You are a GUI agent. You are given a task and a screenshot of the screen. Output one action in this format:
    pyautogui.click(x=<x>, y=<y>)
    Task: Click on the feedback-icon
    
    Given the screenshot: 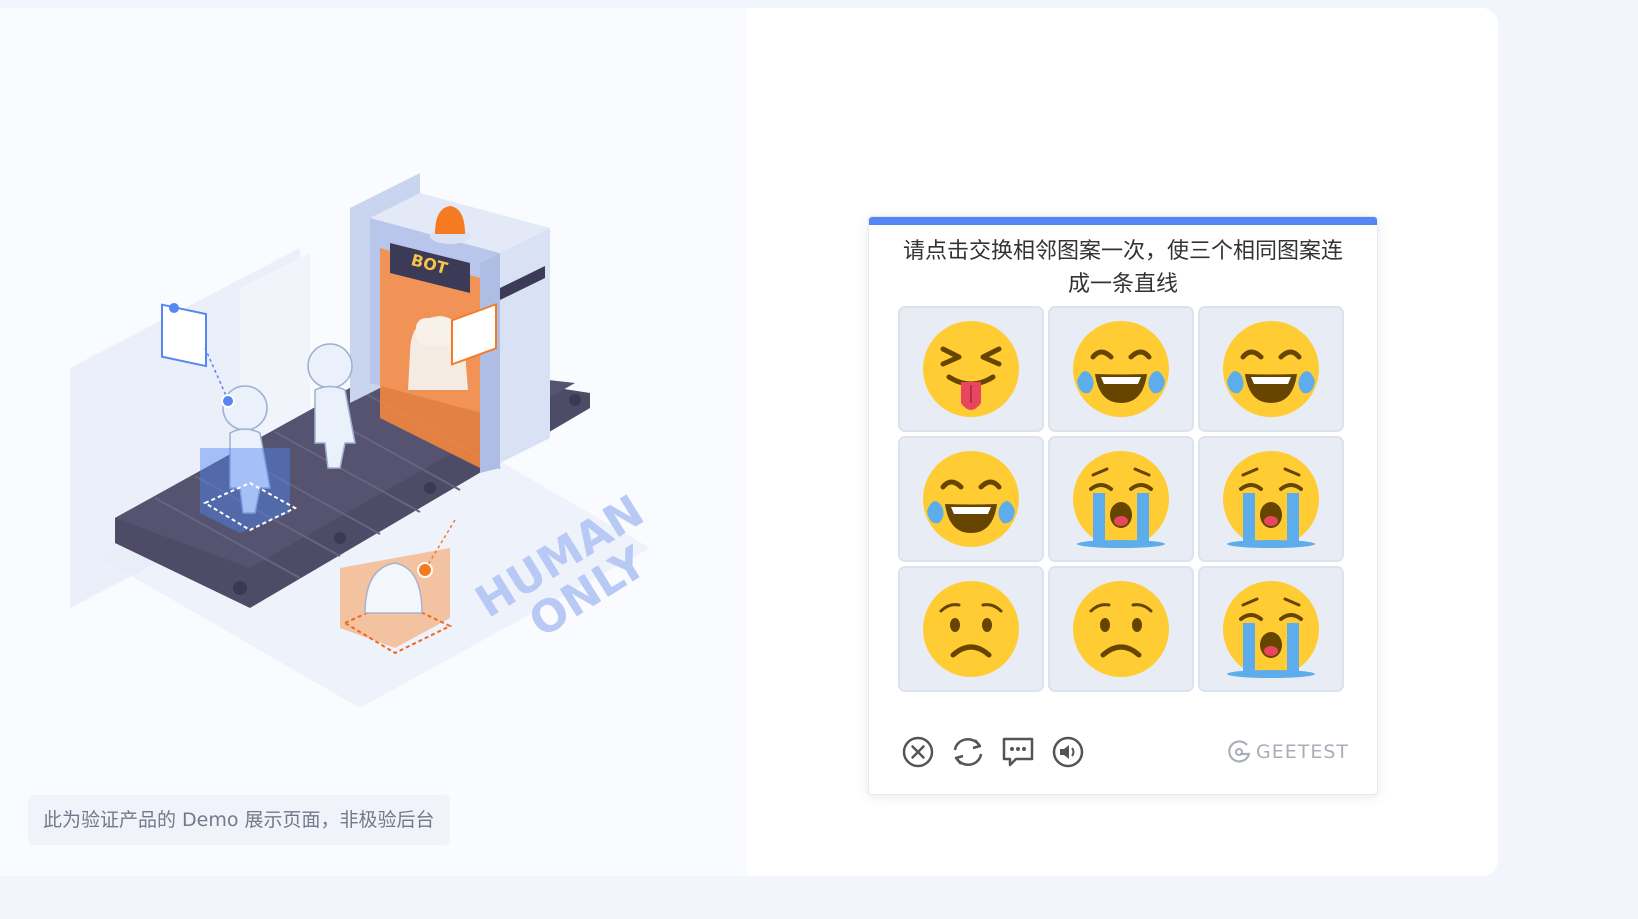 What is the action you would take?
    pyautogui.click(x=1018, y=752)
    